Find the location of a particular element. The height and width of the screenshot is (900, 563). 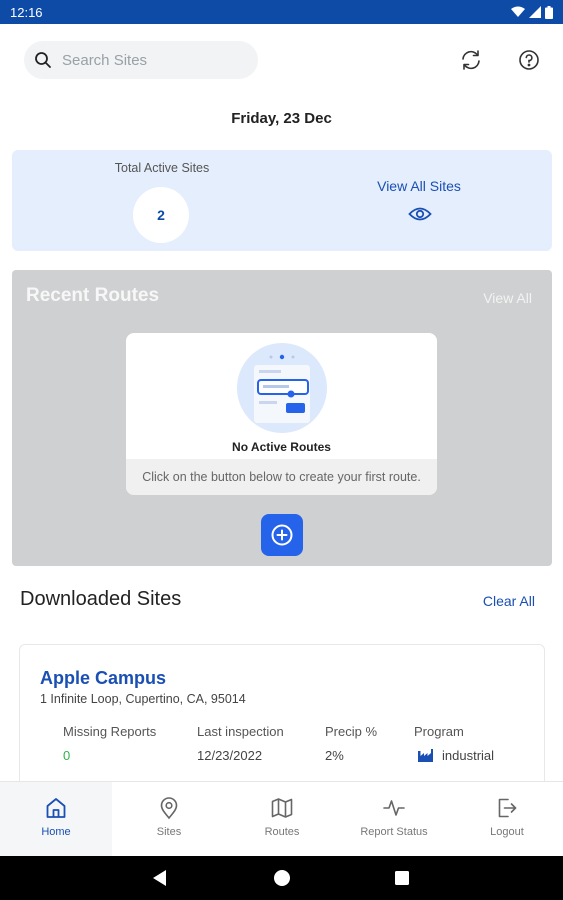

total-active-sites-label: Total Active Sites is located at coordinates (162, 168).